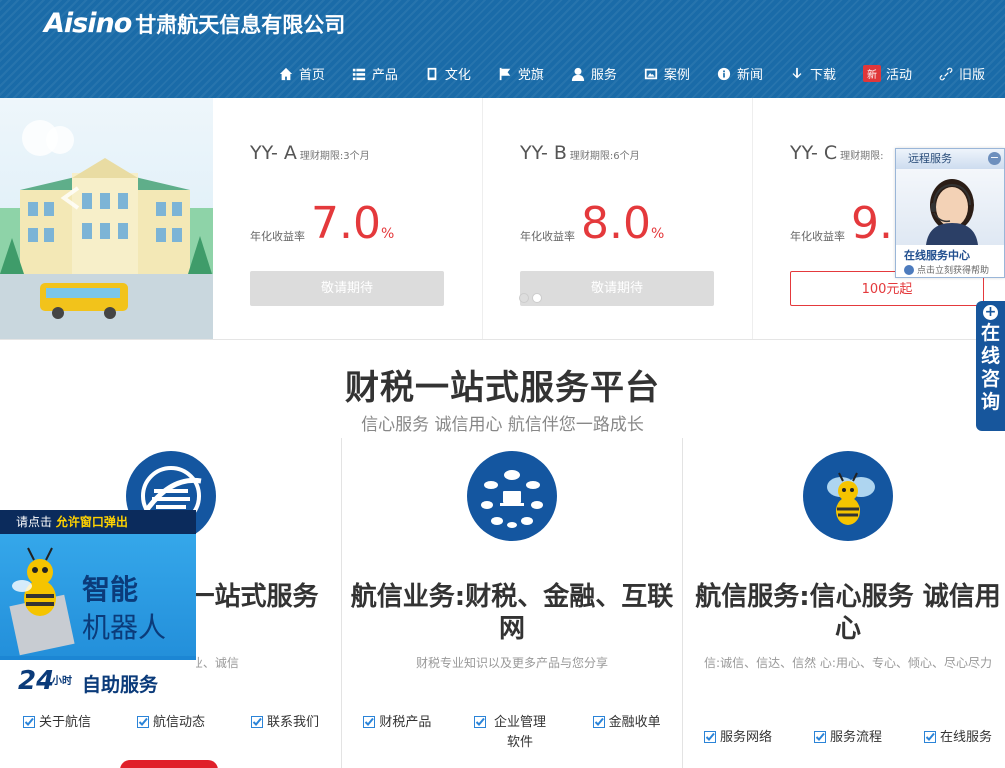 The height and width of the screenshot is (768, 1005). I want to click on column-links: 财税产品 企业管理软件 金融收单, so click(512, 733).